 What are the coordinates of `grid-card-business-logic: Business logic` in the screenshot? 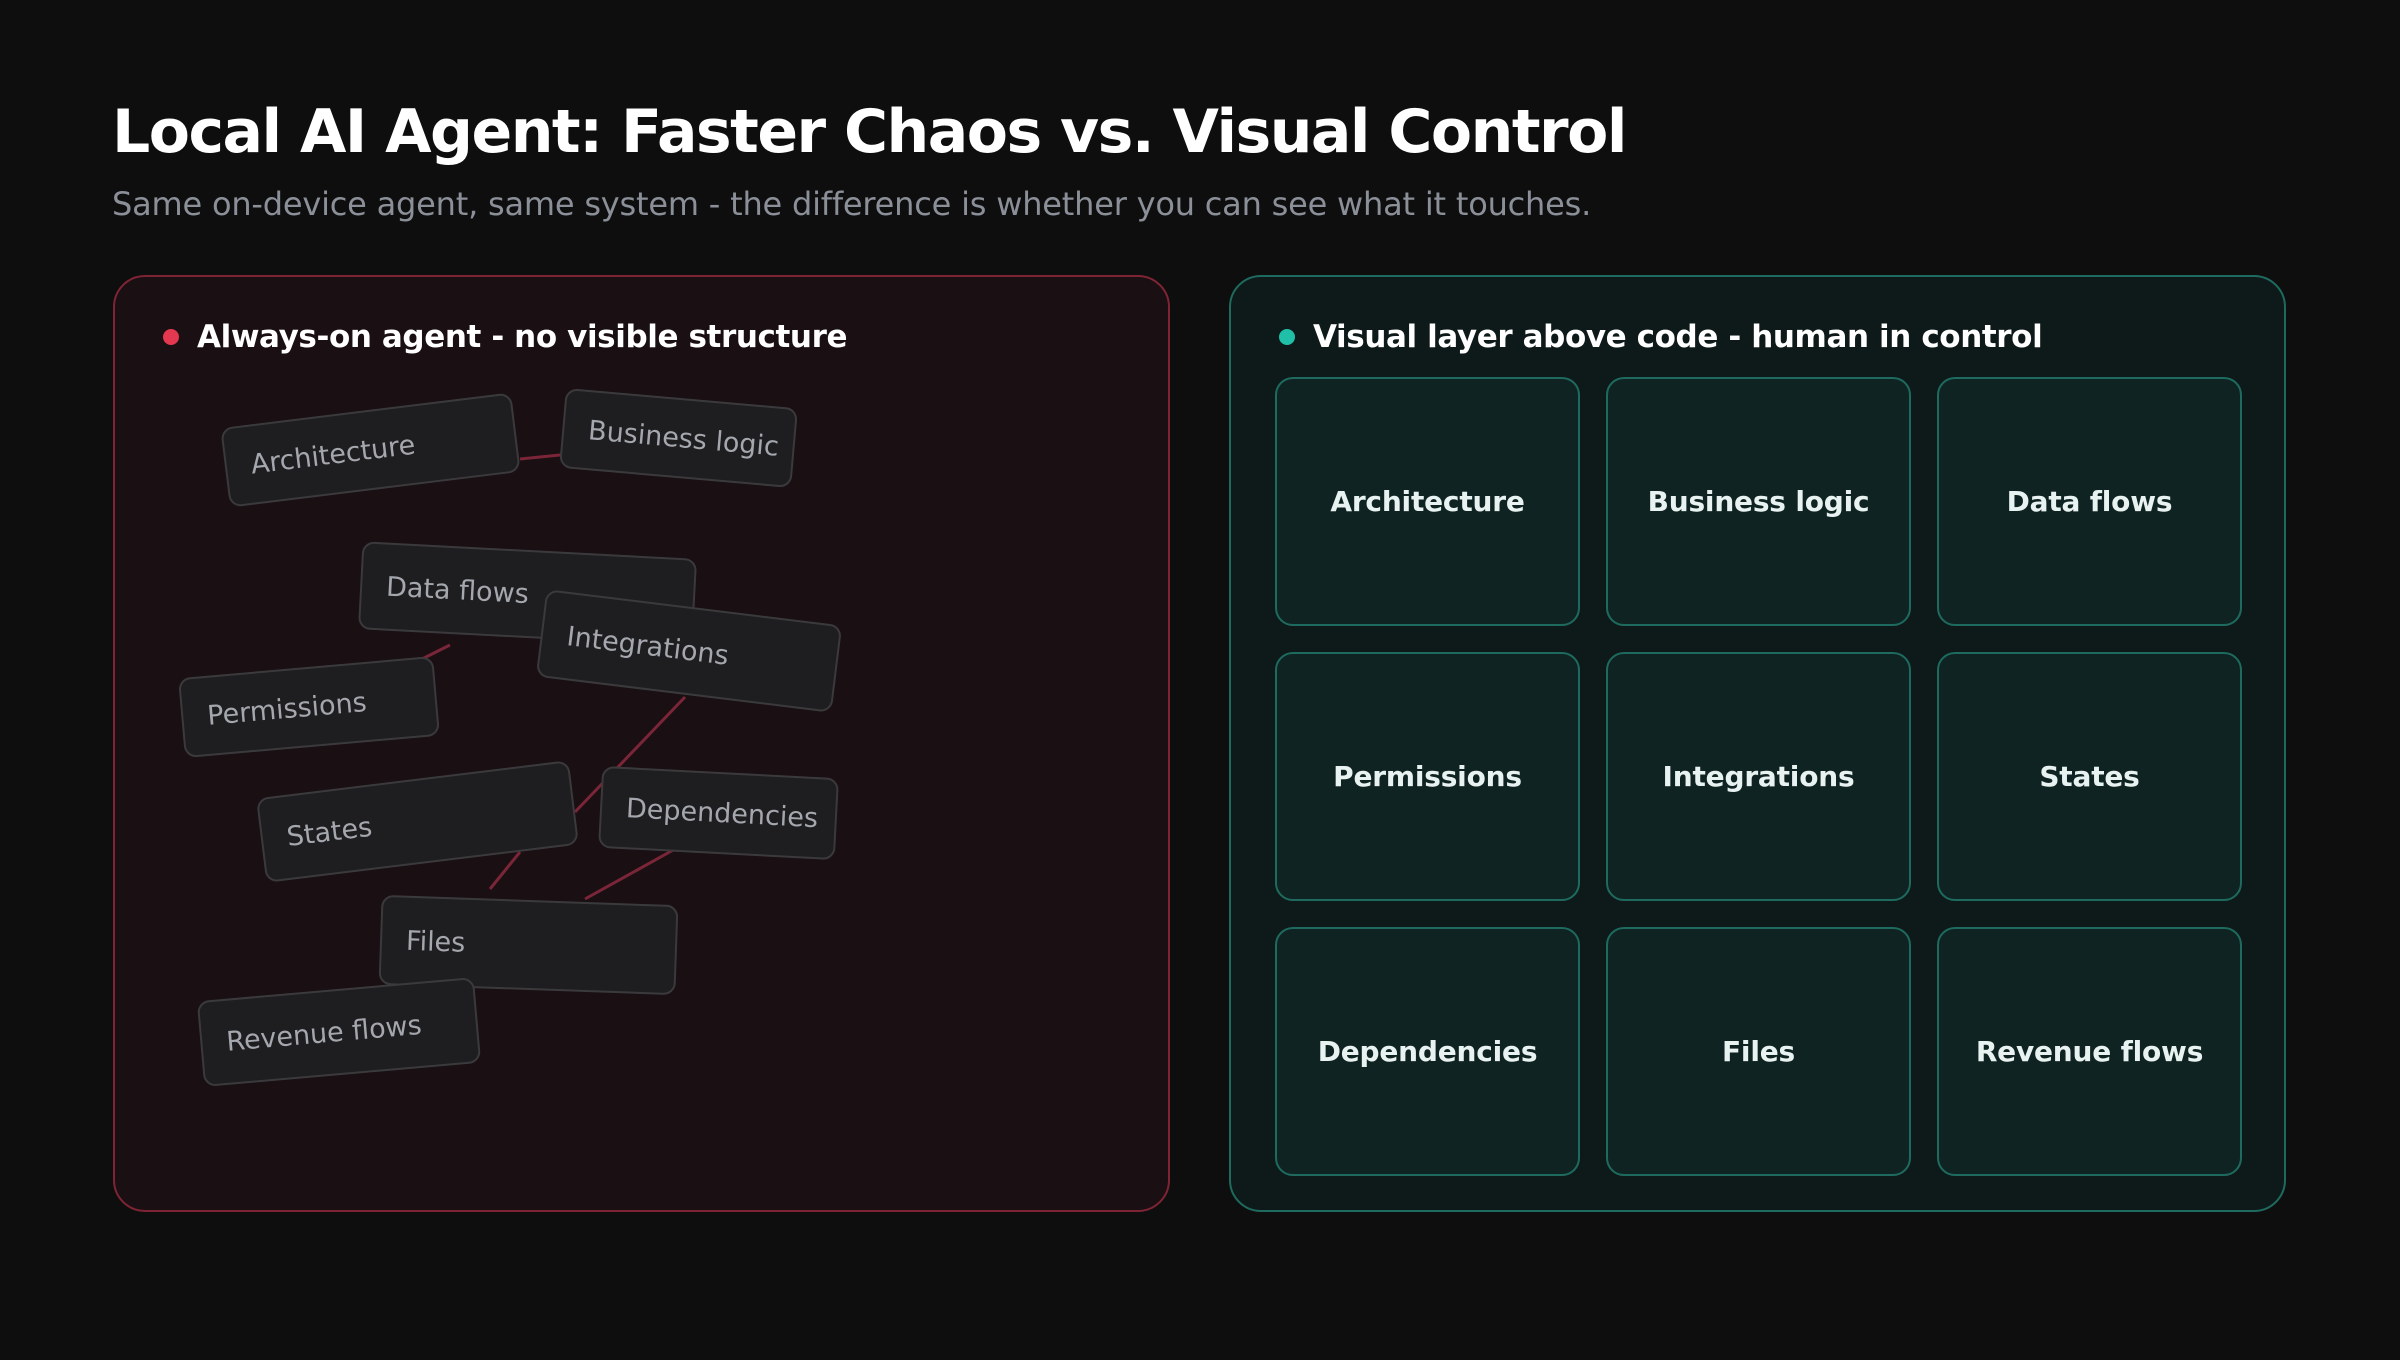 It's located at (1758, 501).